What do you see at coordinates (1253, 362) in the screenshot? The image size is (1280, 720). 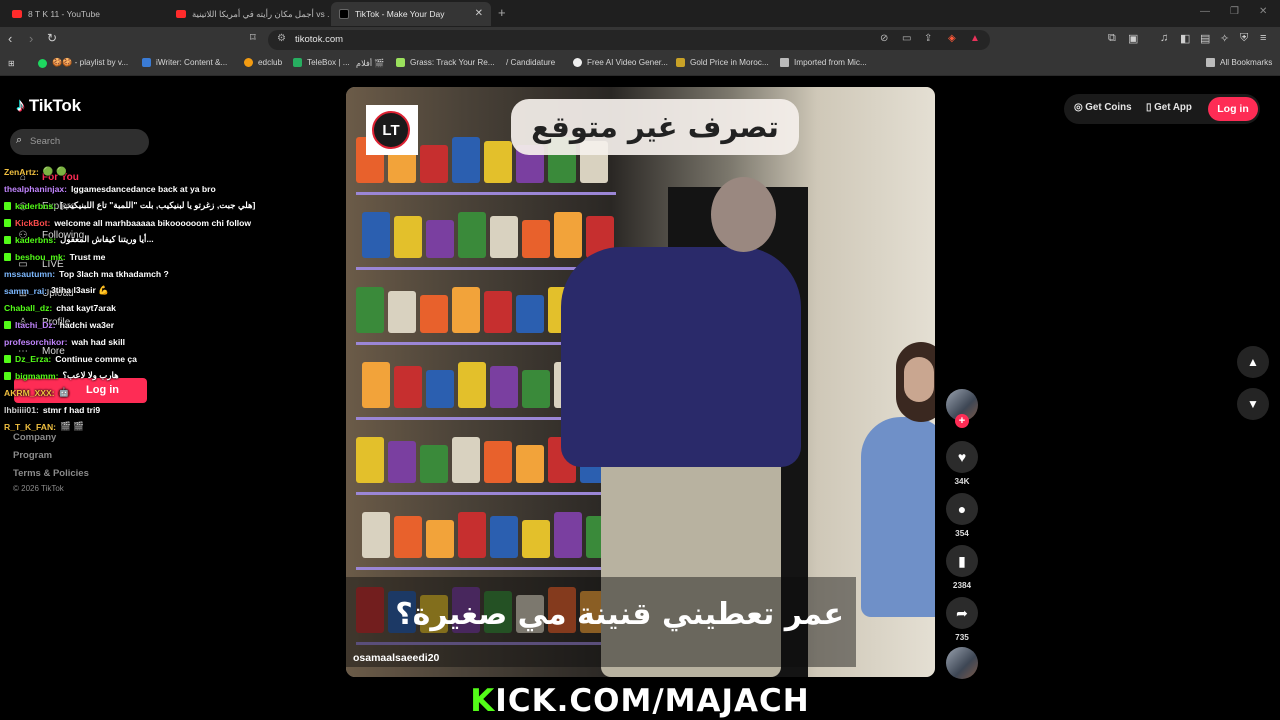 I see `previous-video-chevron-up-icon: ▲` at bounding box center [1253, 362].